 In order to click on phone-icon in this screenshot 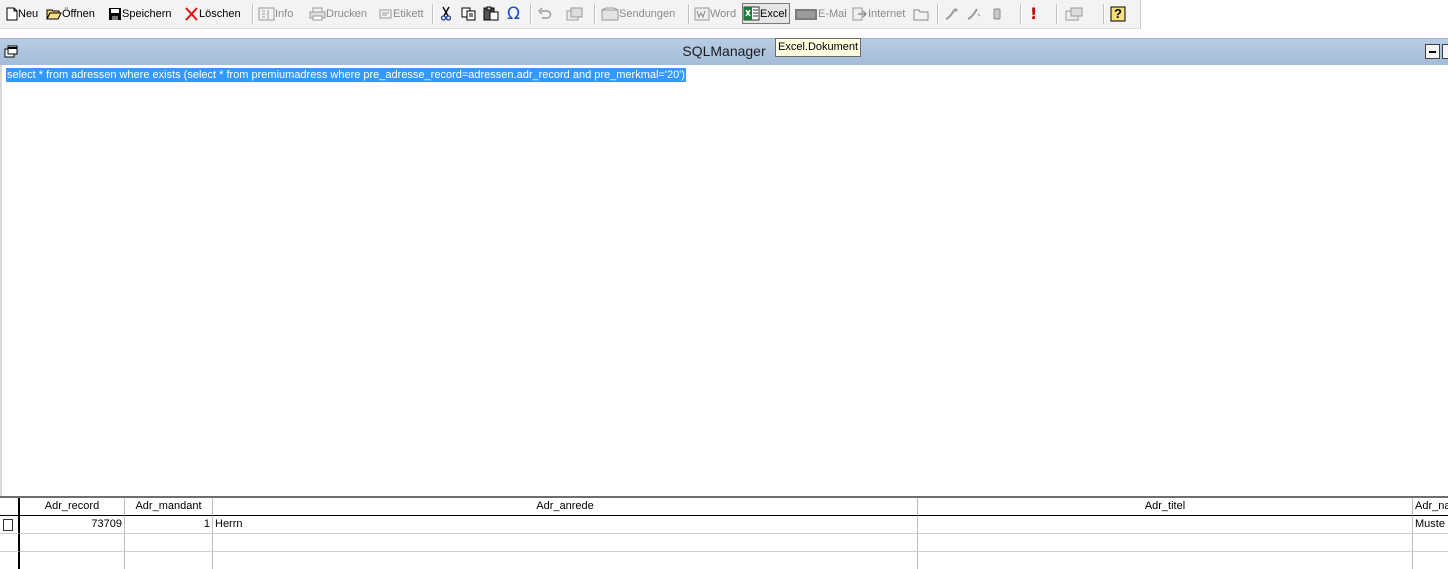, I will do `click(952, 14)`.